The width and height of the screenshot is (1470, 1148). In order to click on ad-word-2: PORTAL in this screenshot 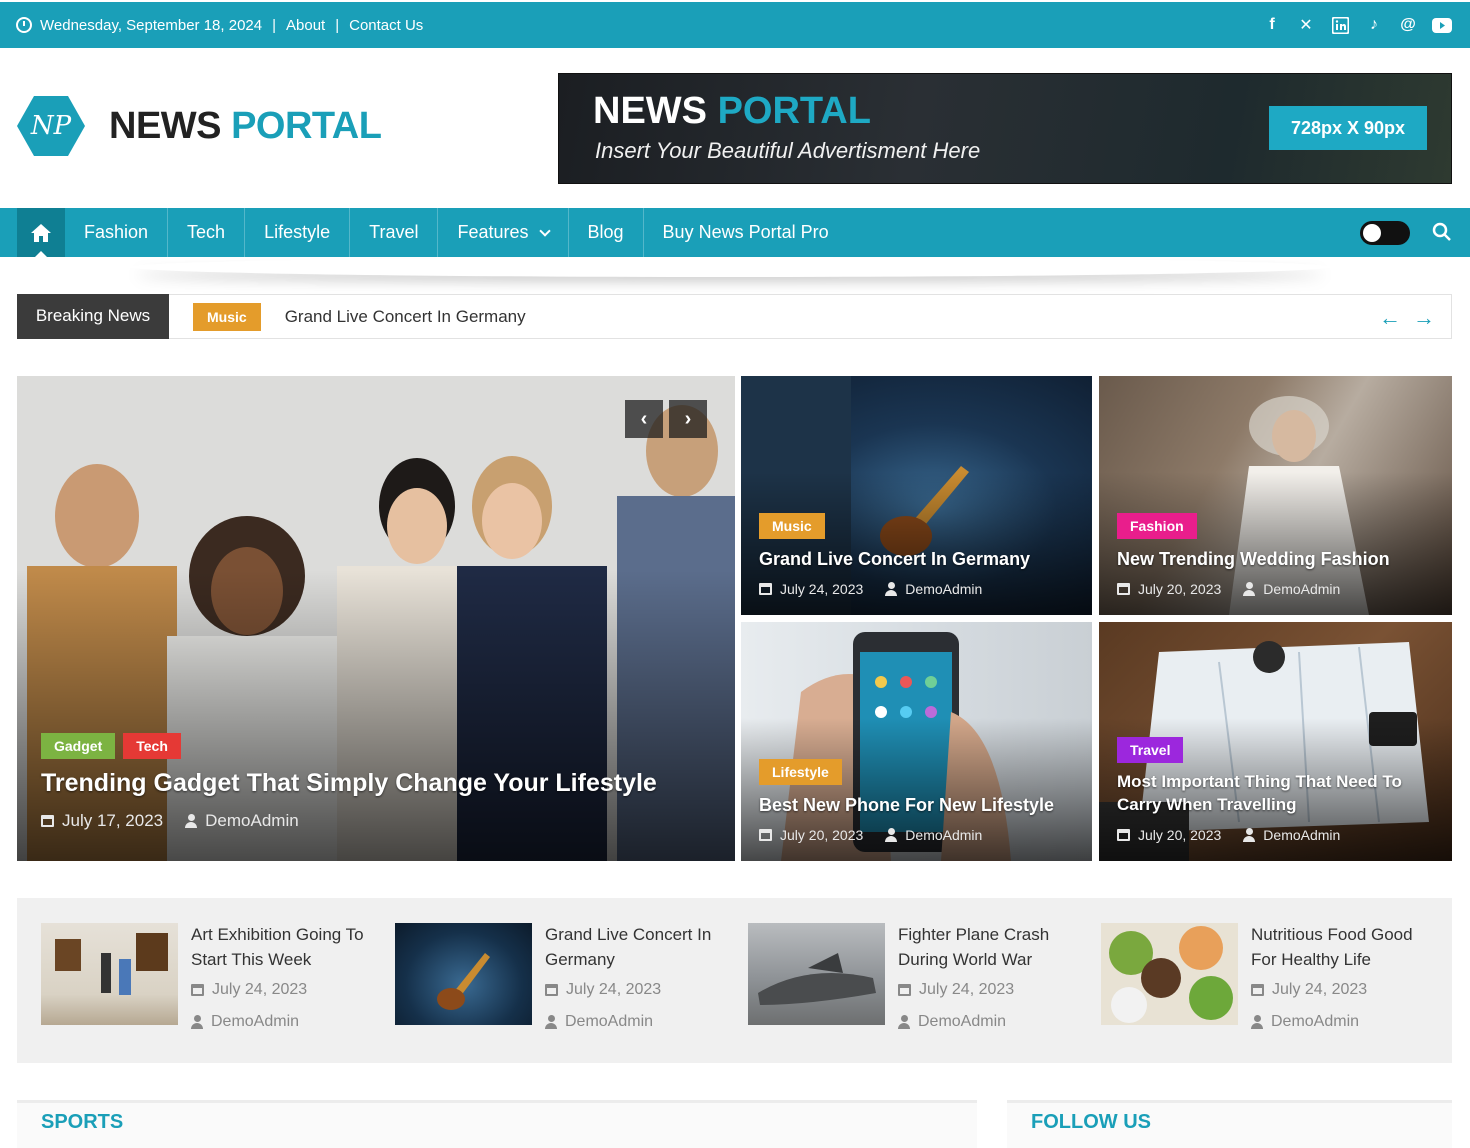, I will do `click(794, 111)`.